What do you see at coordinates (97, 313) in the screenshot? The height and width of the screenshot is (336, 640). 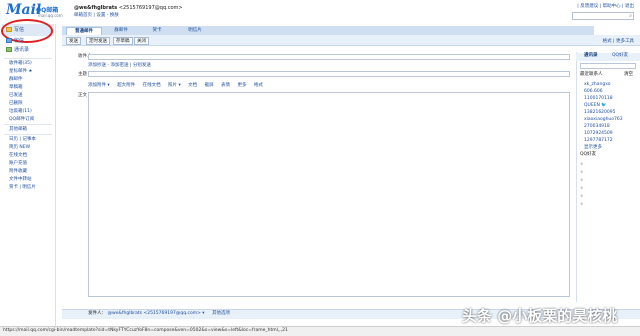 I see `sender-label: 发件人：` at bounding box center [97, 313].